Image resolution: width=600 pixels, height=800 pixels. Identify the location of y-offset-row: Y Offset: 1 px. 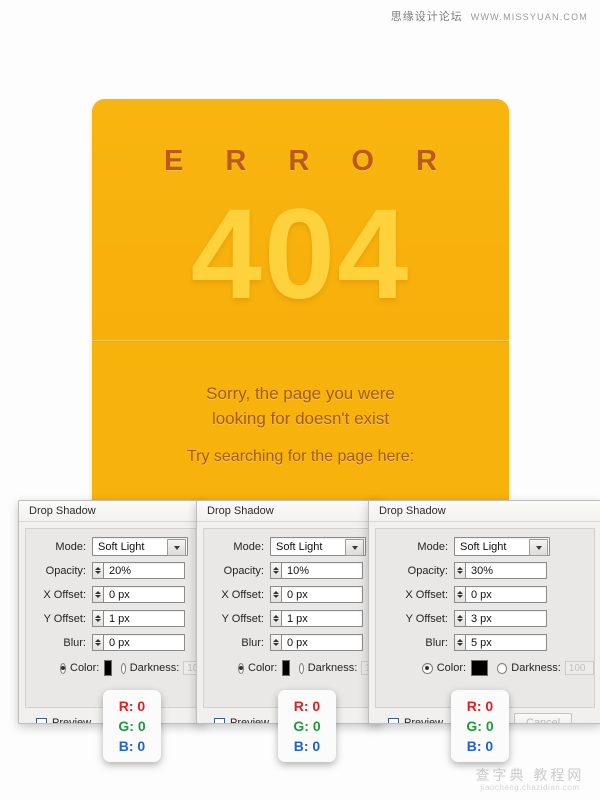
(111, 618).